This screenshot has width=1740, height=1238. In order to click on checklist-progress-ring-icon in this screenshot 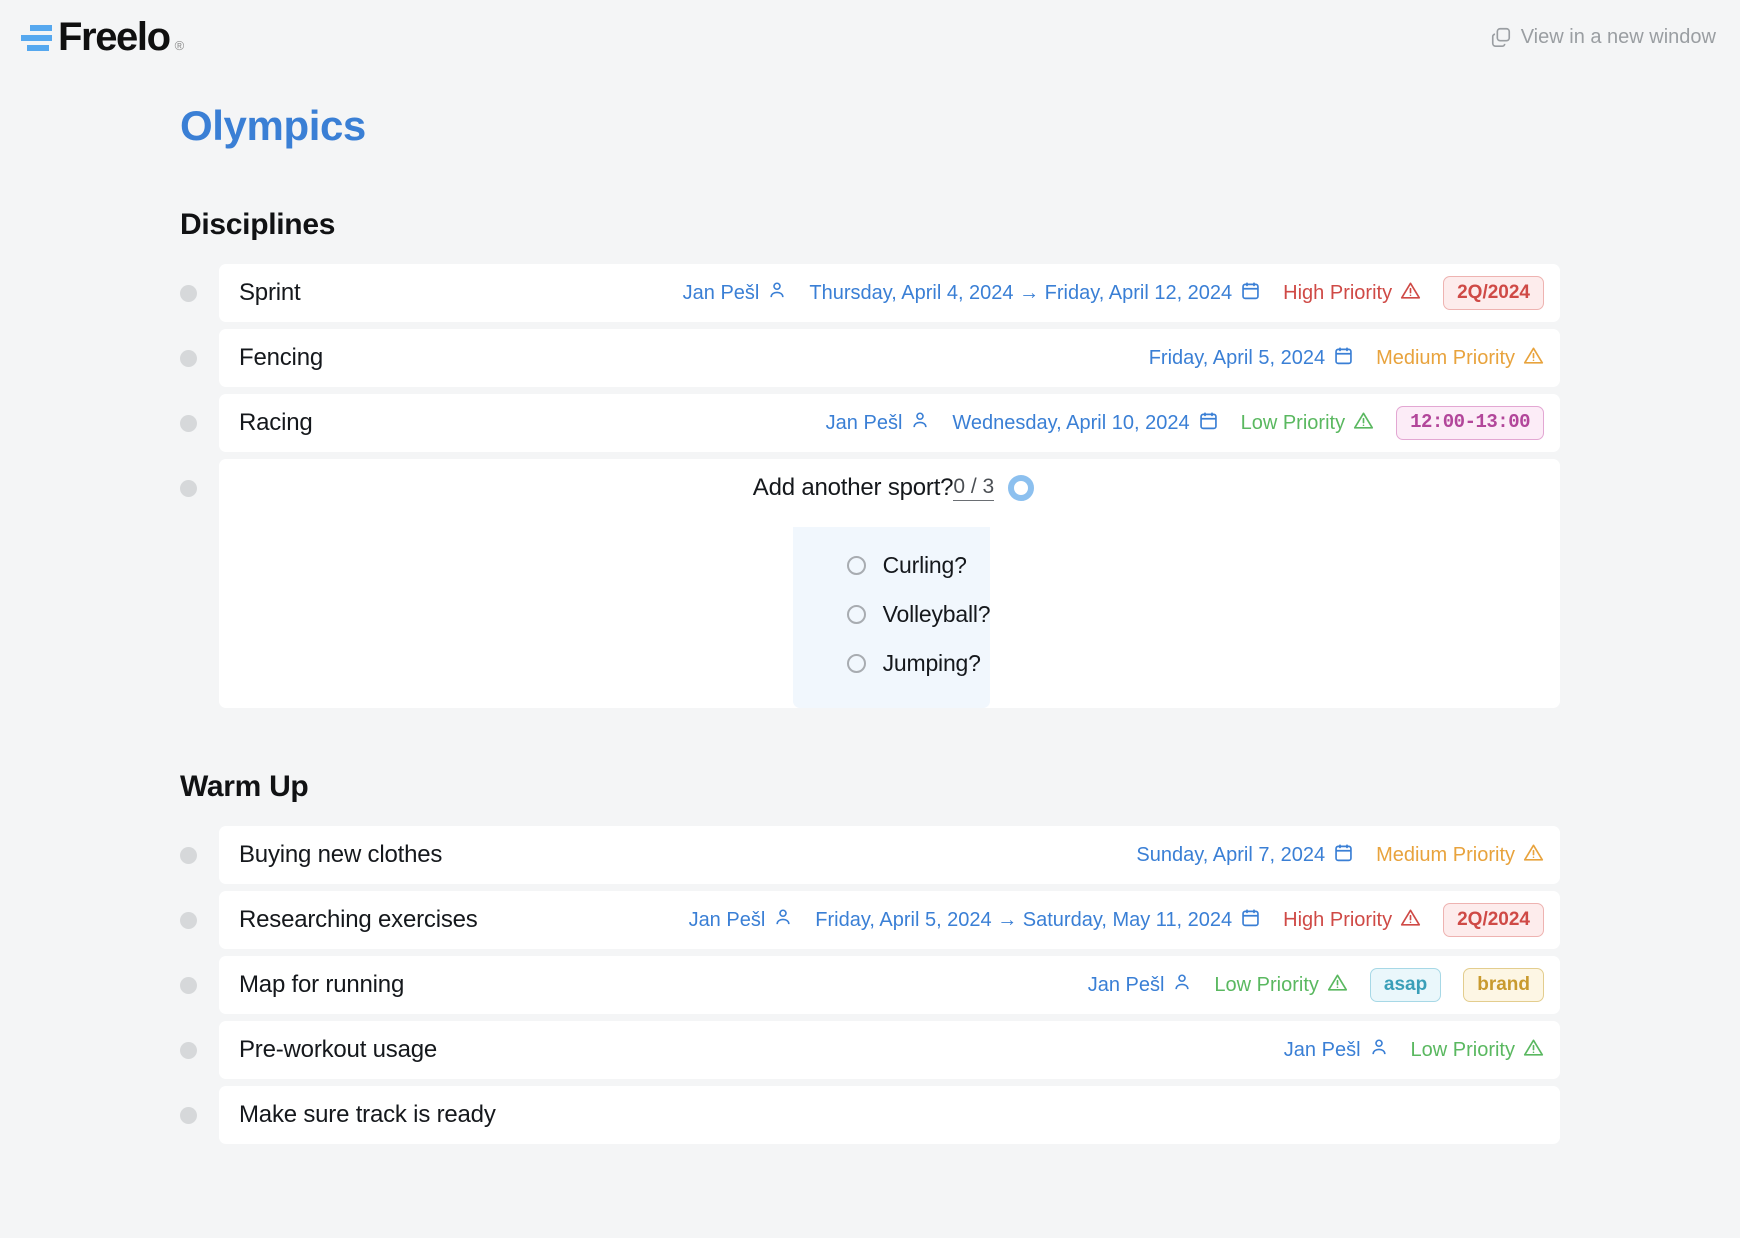, I will do `click(1021, 488)`.